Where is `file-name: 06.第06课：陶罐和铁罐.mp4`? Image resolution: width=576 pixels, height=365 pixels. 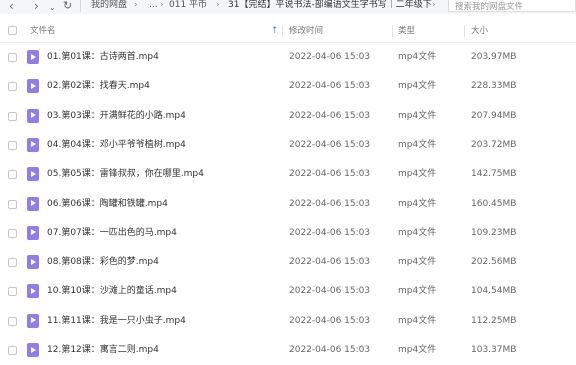 file-name: 06.第06课：陶罐和铁罐.mp4 is located at coordinates (107, 204).